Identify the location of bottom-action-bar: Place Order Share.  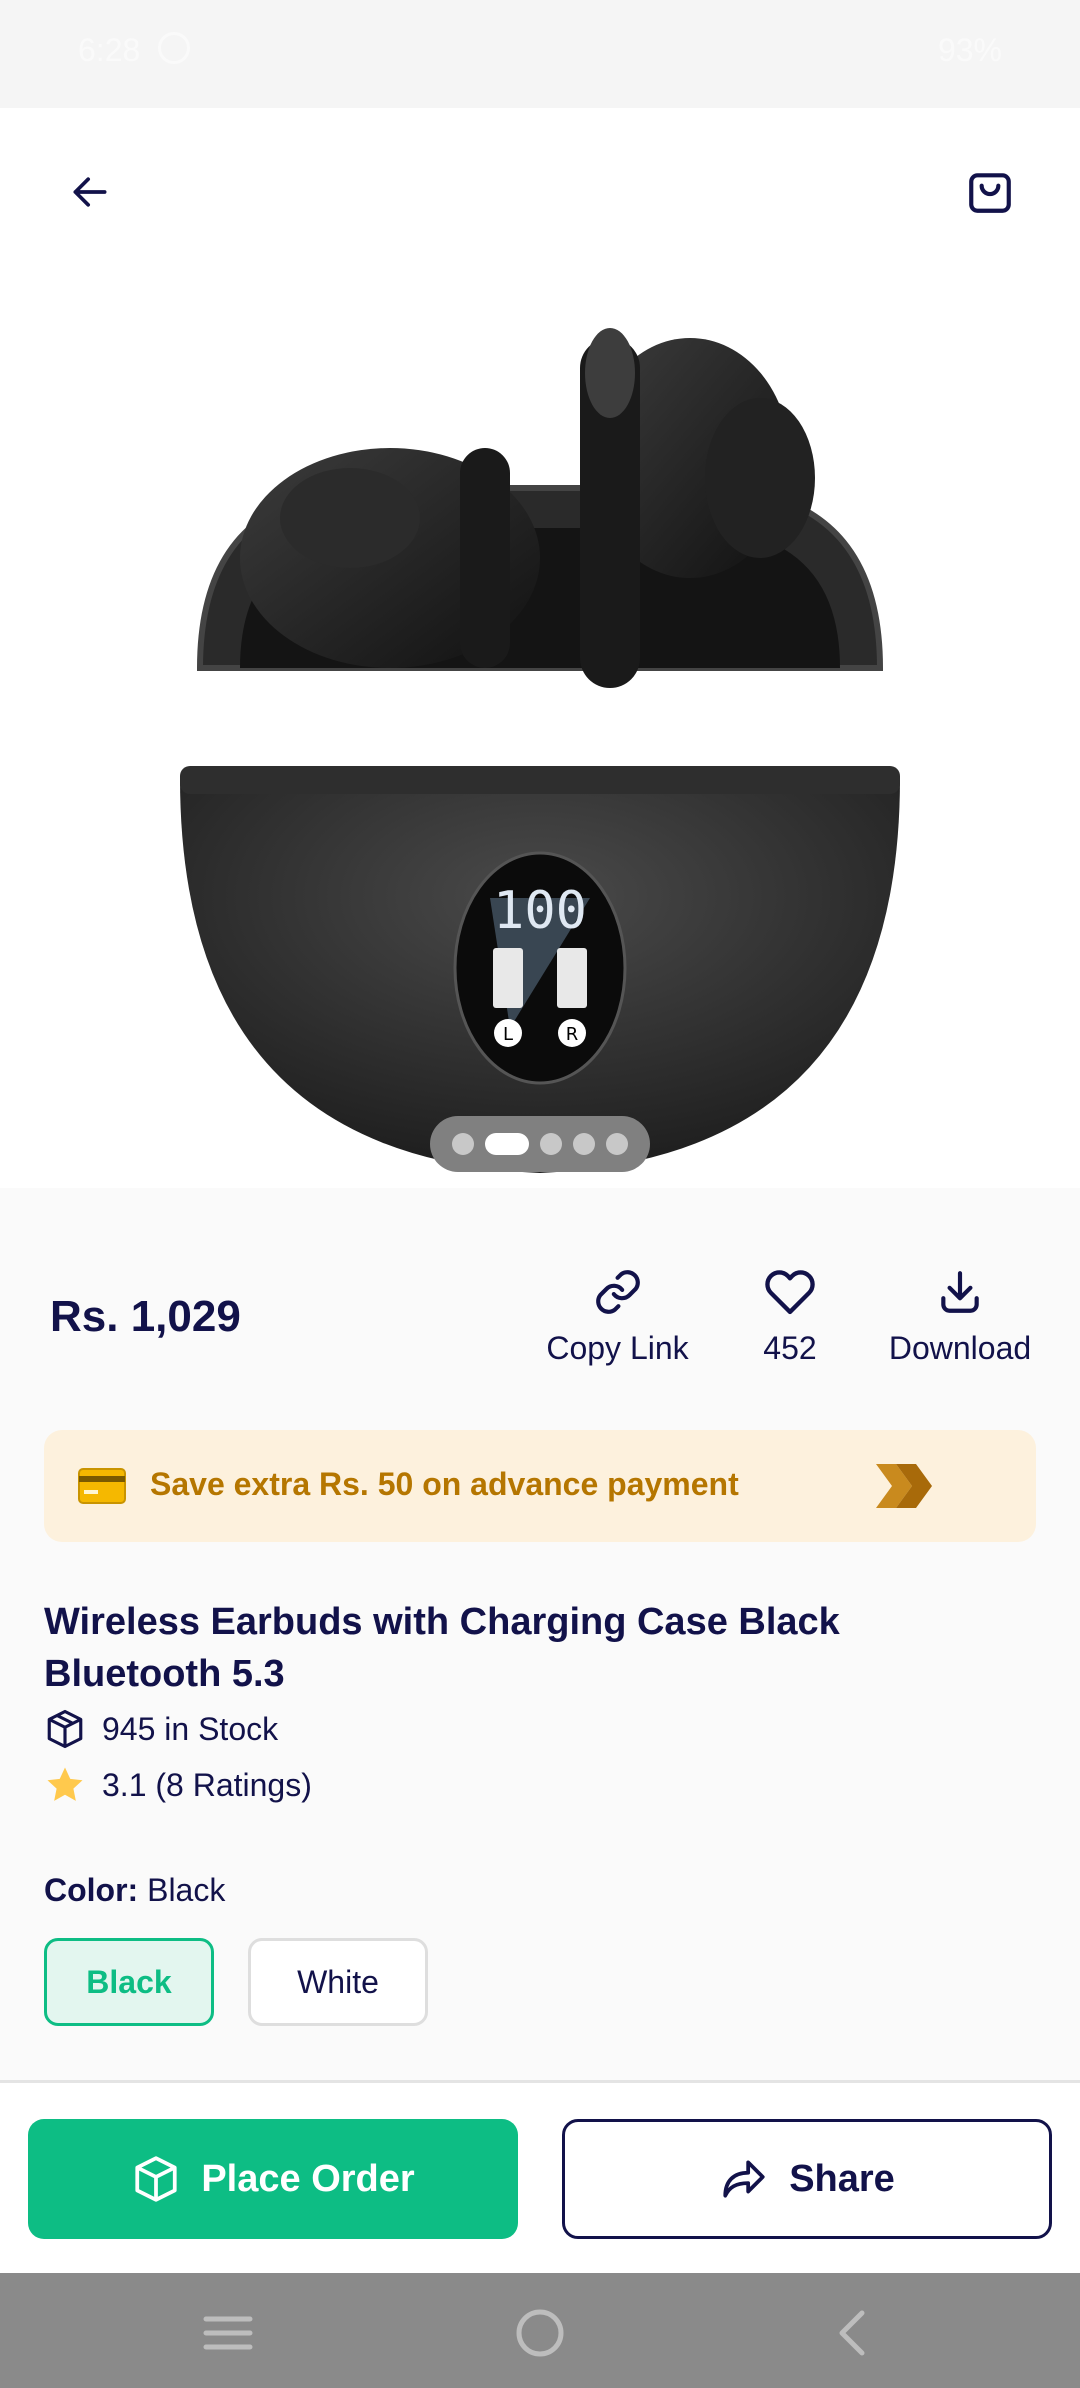
(540, 2178).